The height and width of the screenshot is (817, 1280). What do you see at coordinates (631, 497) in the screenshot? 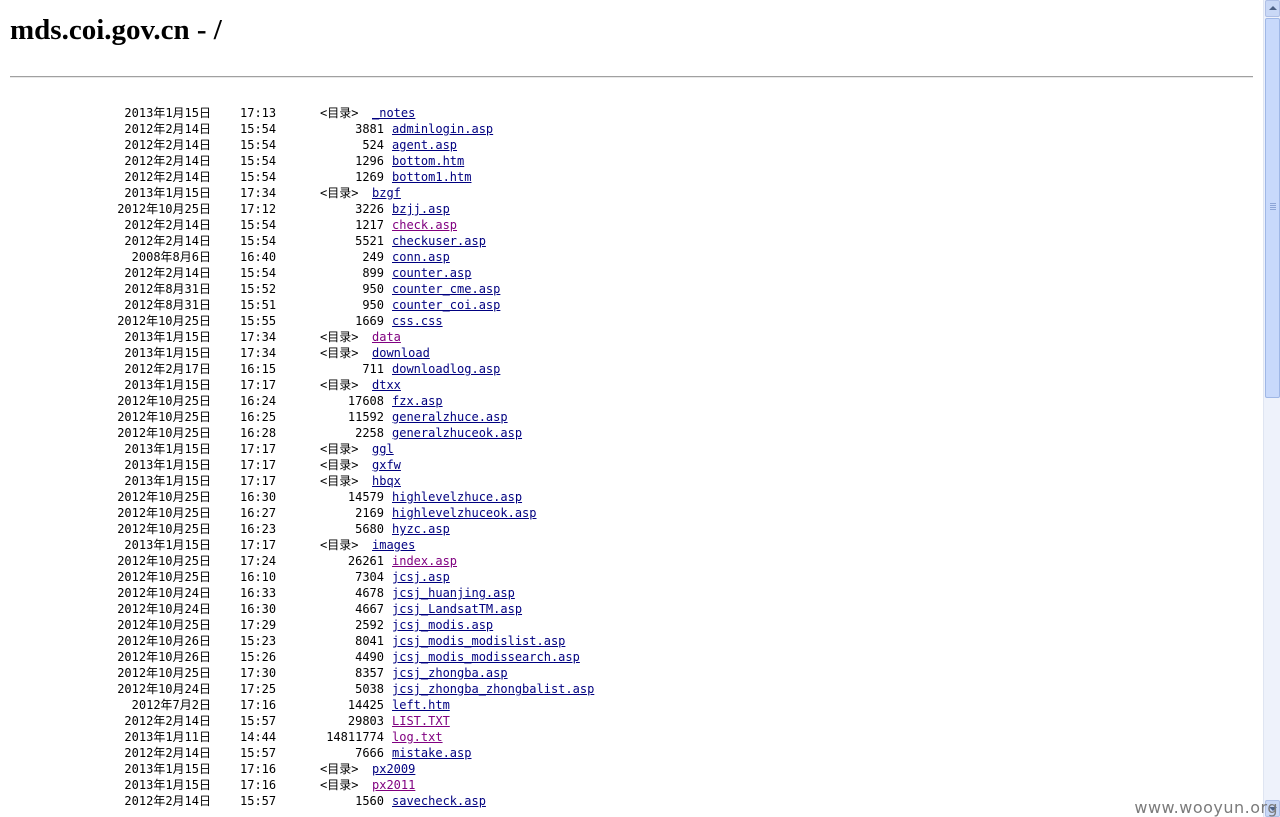
I see `listing-row: 2012年10月25日 16:30 14579 highlevelzhuce.asp` at bounding box center [631, 497].